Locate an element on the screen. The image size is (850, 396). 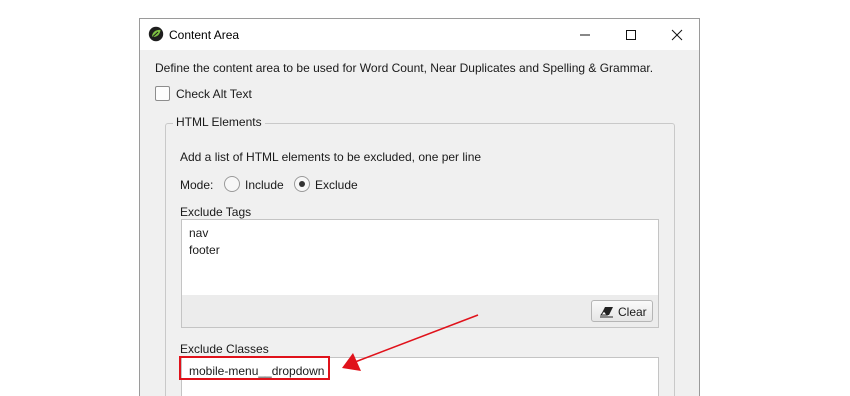
annotation-arrow is located at coordinates (410, 342).